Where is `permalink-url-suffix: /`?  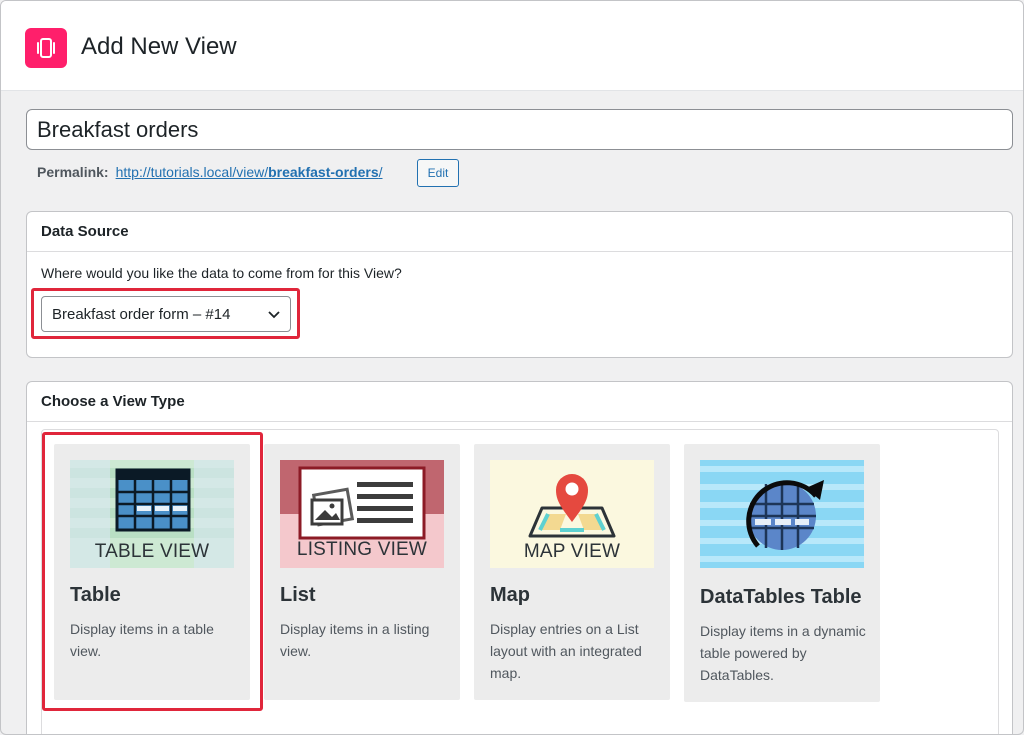 permalink-url-suffix: / is located at coordinates (380, 172).